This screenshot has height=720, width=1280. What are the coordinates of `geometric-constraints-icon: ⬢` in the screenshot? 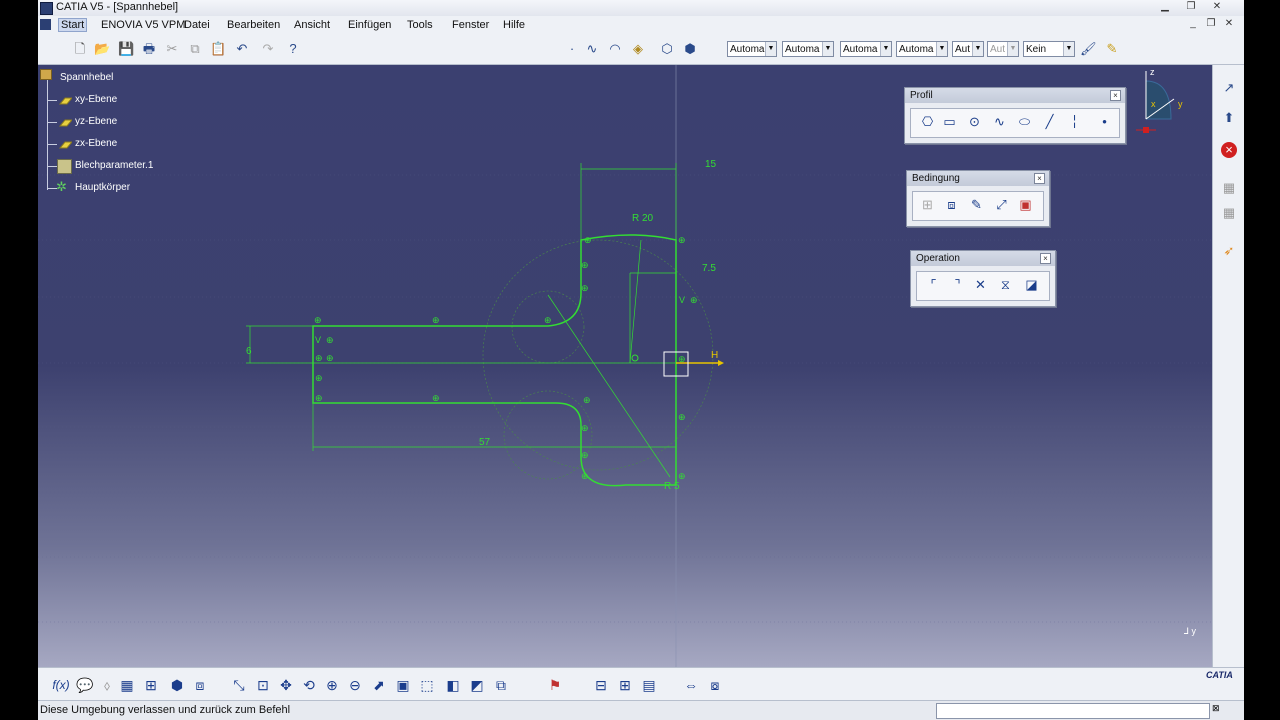 It's located at (690, 49).